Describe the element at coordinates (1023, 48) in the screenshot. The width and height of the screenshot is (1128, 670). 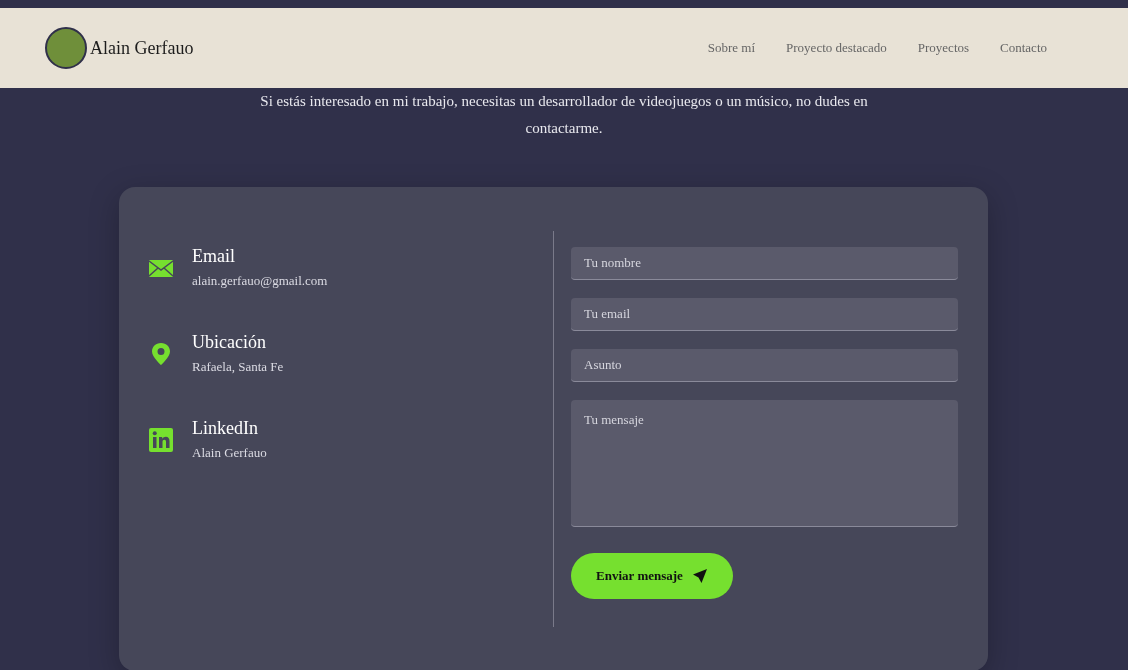
I see `nav-link: Contacto` at that location.